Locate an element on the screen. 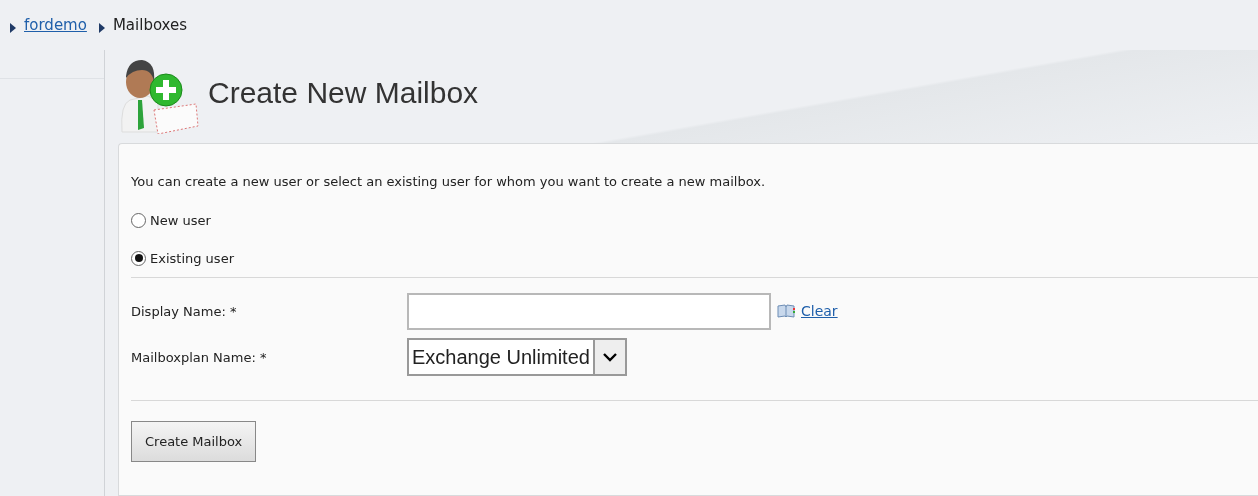 The image size is (1258, 496). field-label: Mailboxplan Name: * is located at coordinates (199, 357).